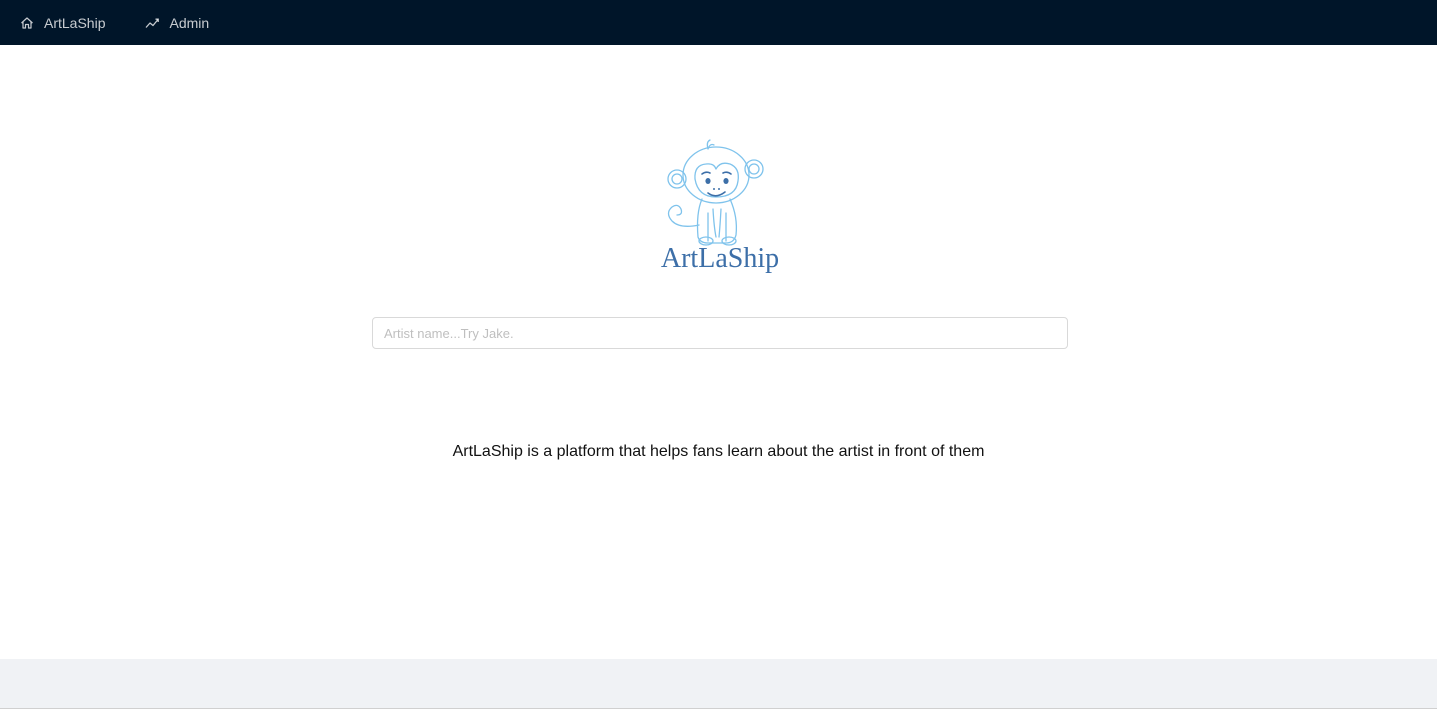 This screenshot has height=709, width=1437. I want to click on monkey-logo-icon: ArtLaShip, so click(720, 206).